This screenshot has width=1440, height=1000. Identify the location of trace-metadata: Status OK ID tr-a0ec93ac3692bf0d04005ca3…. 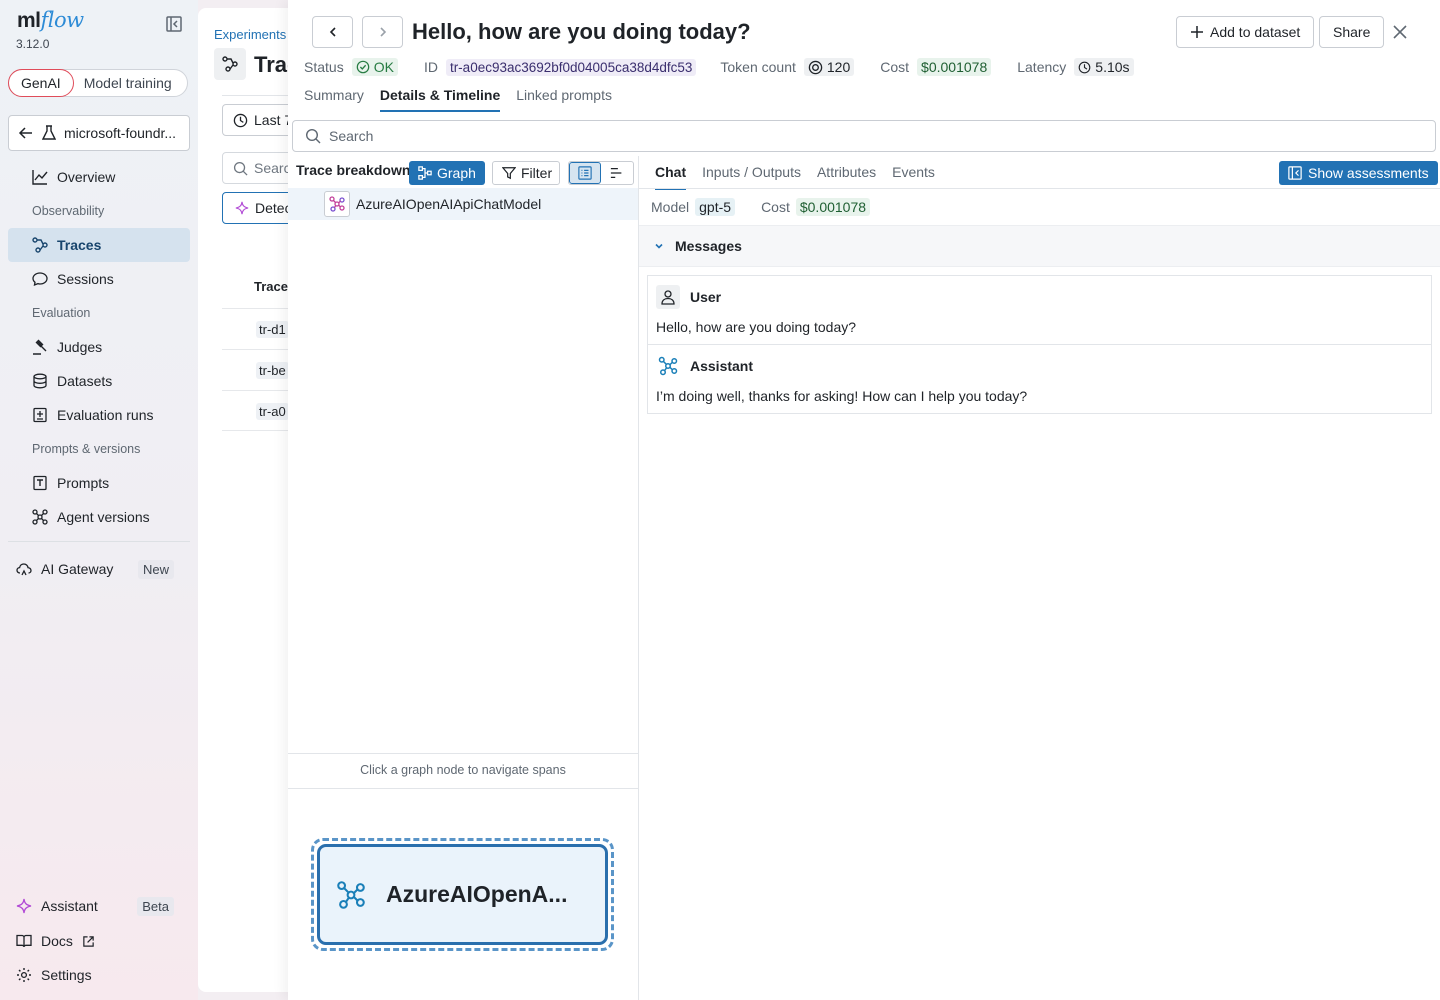
(719, 67).